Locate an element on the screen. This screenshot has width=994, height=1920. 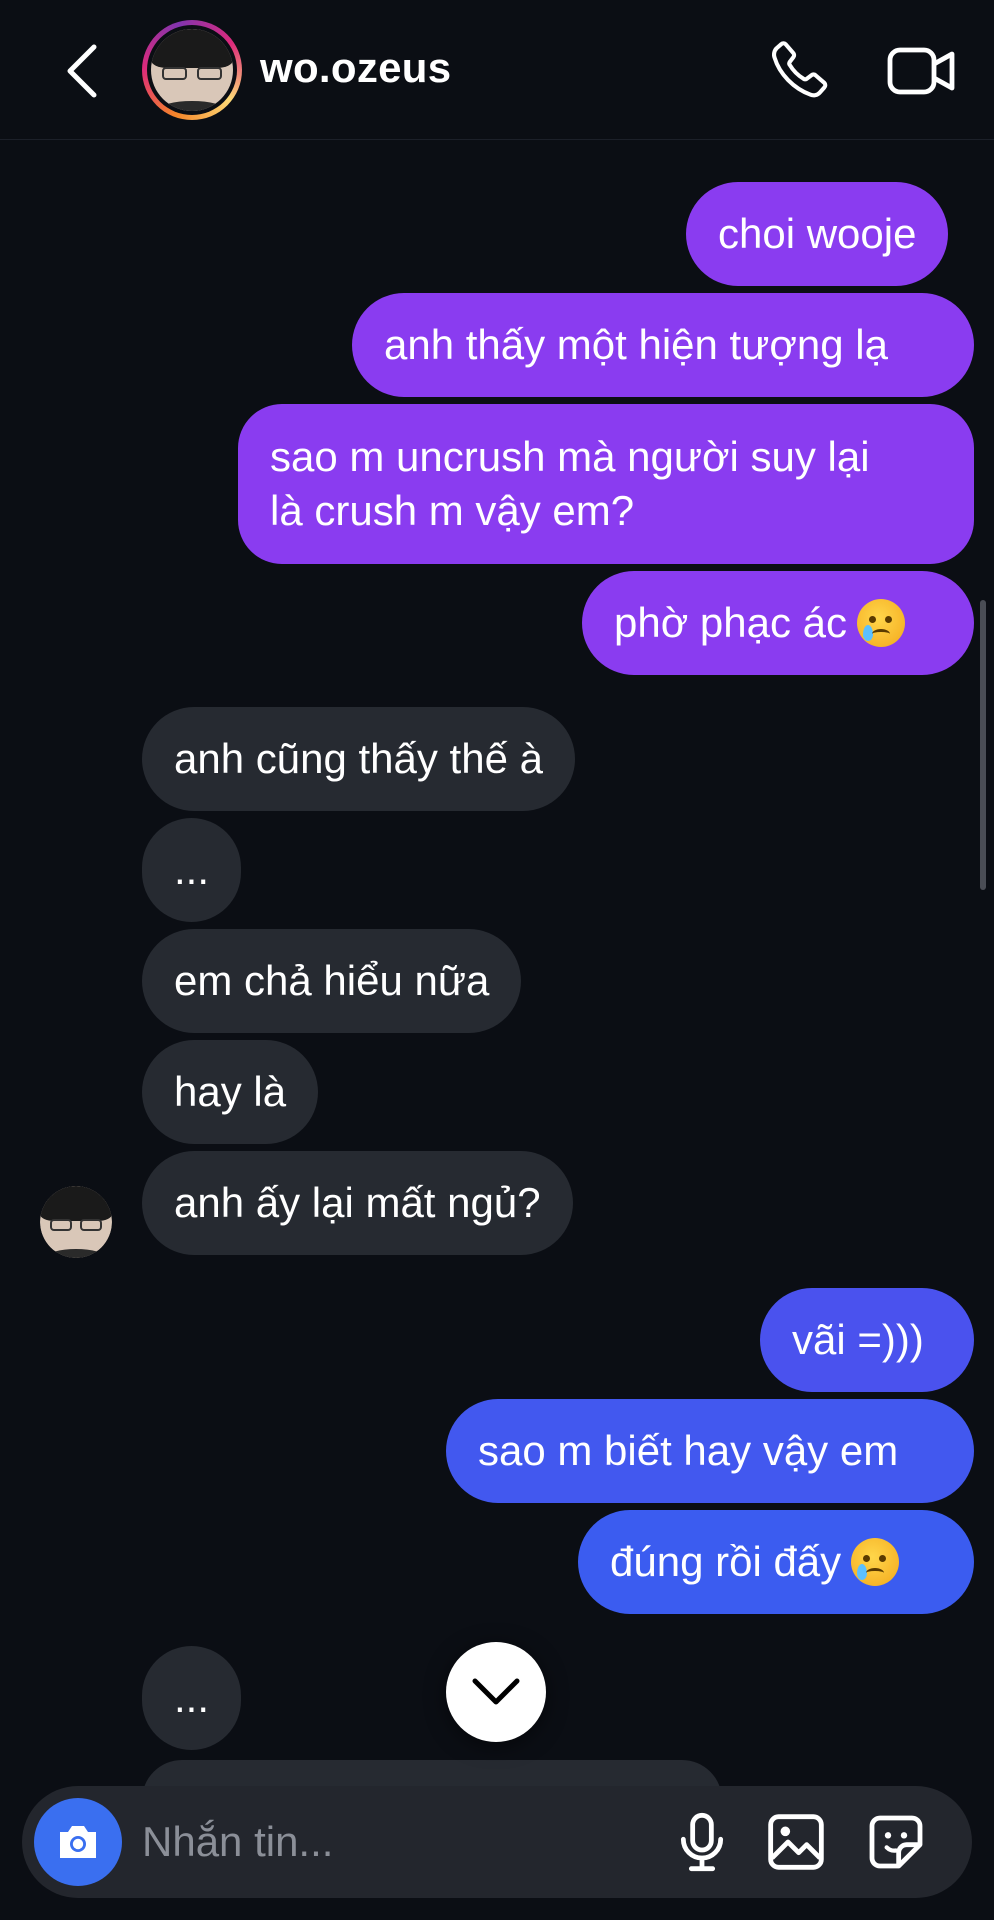
scroll-to-bottom-button is located at coordinates (496, 1692).